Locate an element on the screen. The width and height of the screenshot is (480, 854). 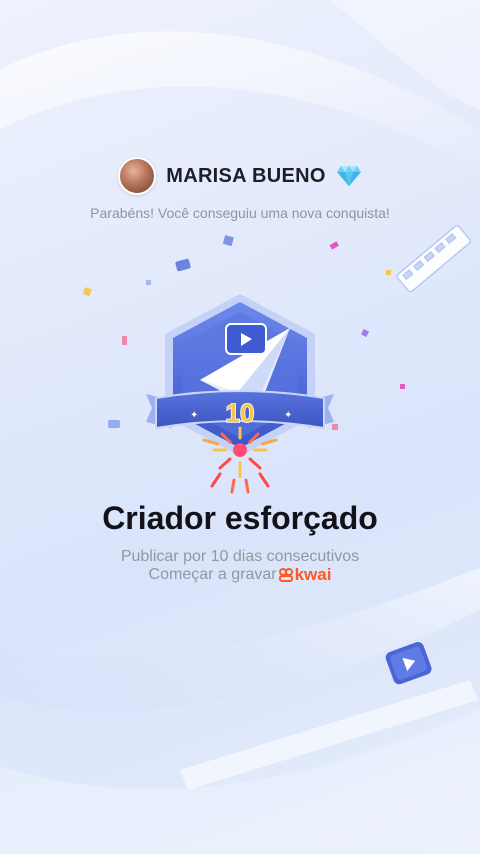
user-header: MARISA BUENO is located at coordinates (240, 176).